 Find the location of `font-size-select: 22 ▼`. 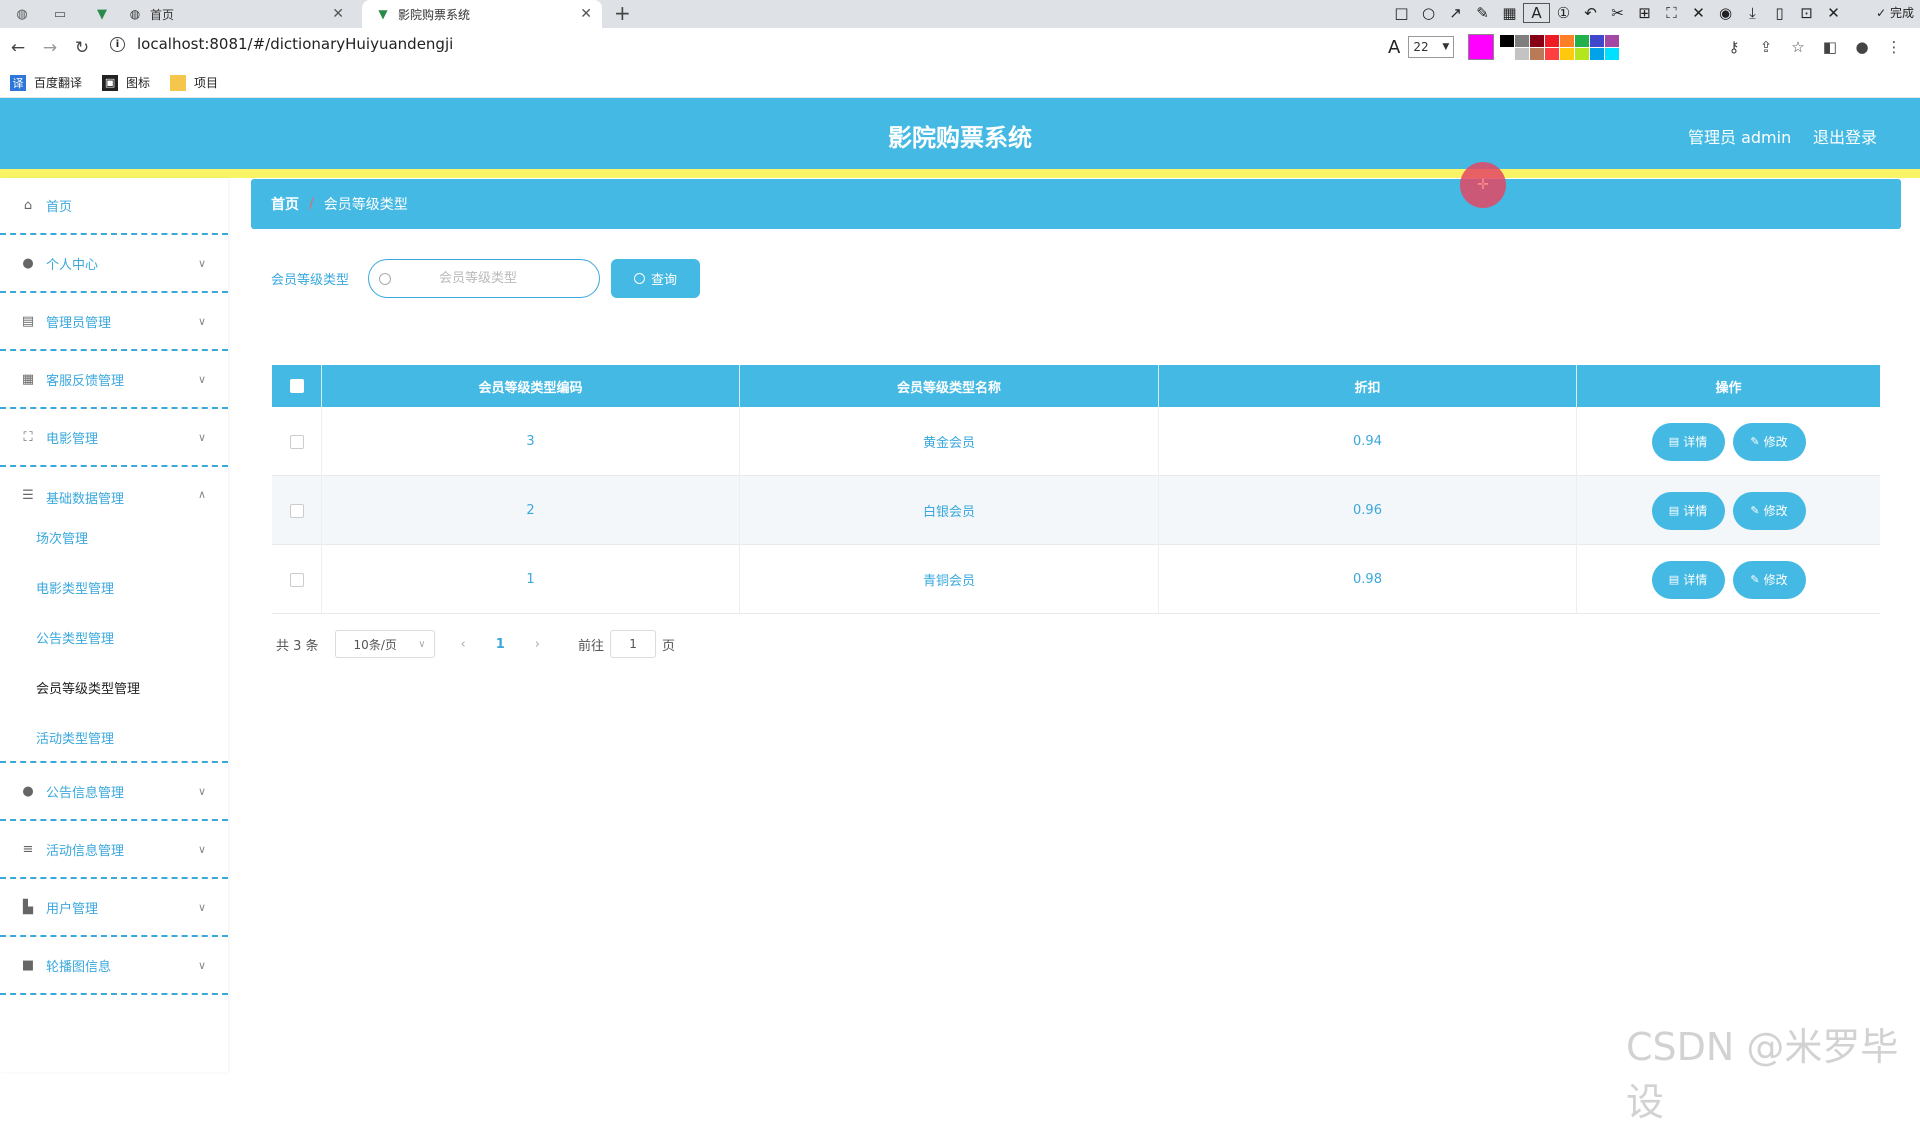

font-size-select: 22 ▼ is located at coordinates (1431, 47).